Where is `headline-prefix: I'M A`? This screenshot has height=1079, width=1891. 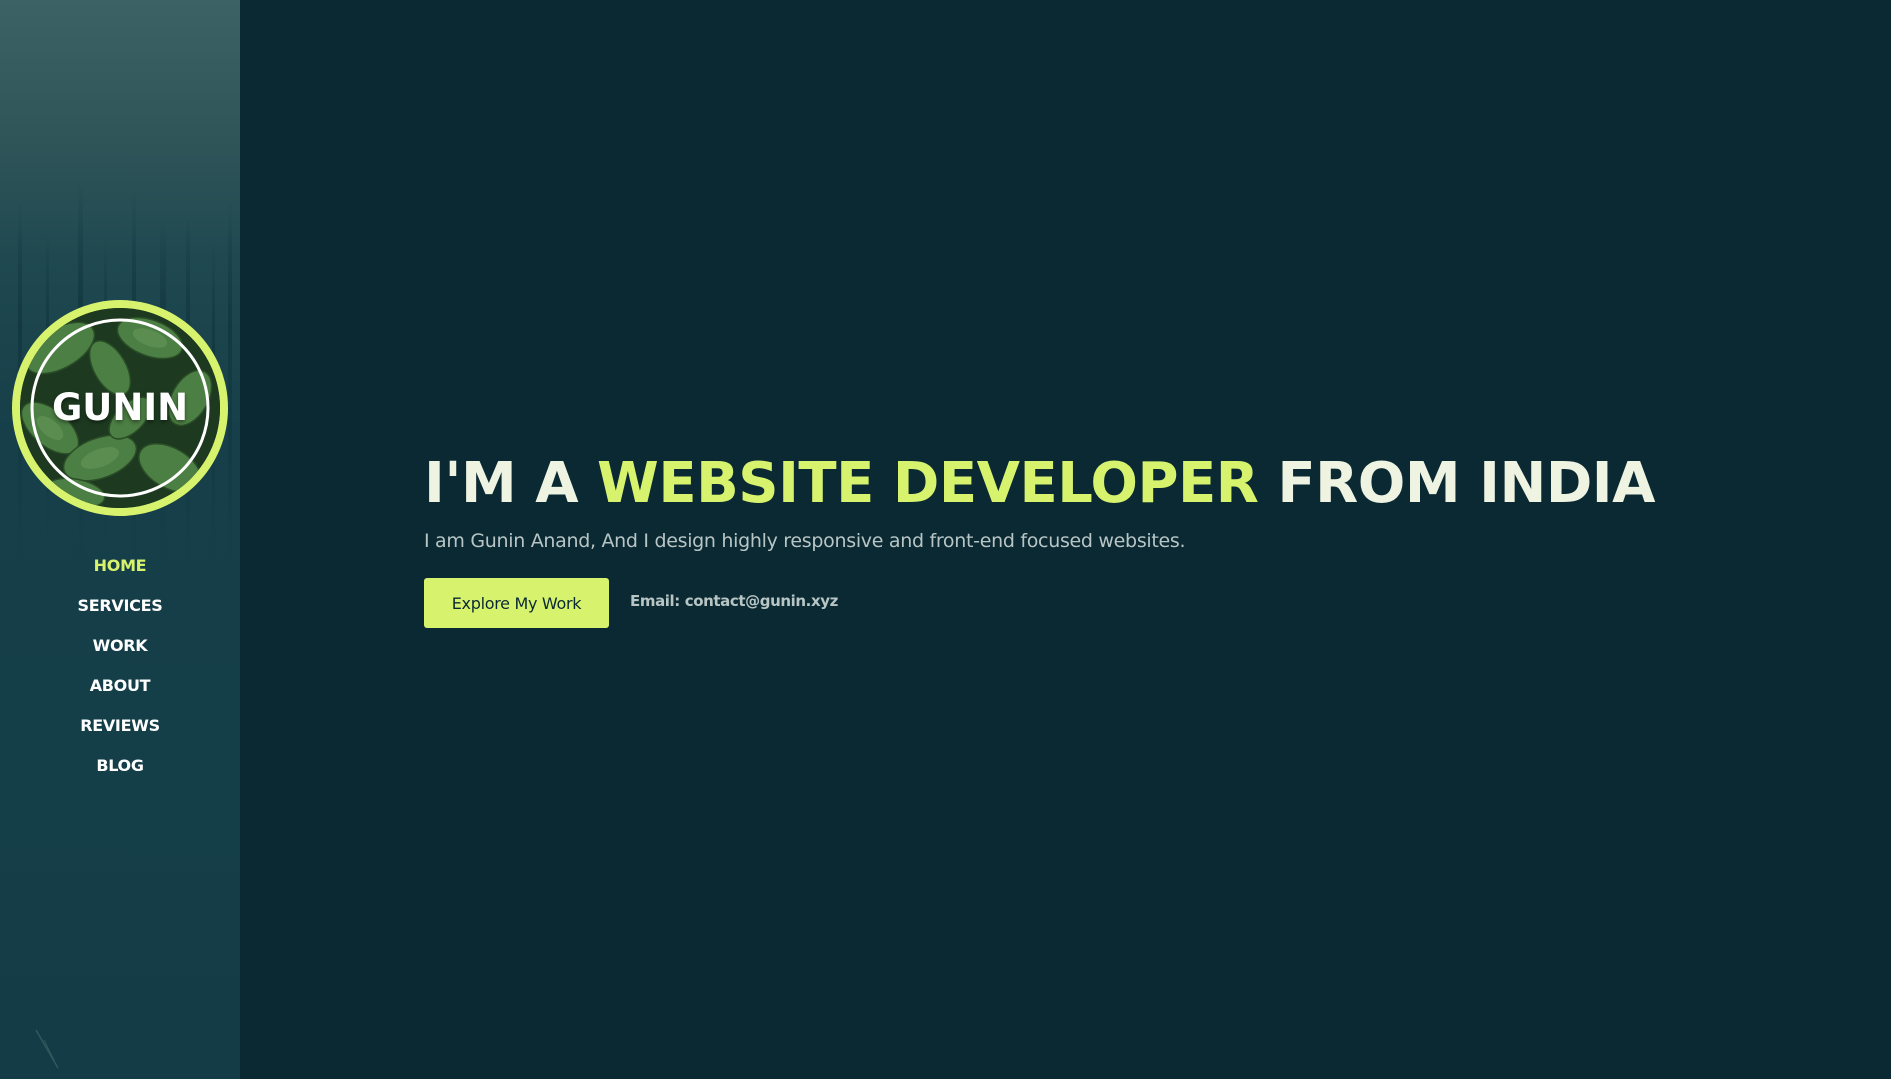
headline-prefix: I'M A is located at coordinates (511, 483).